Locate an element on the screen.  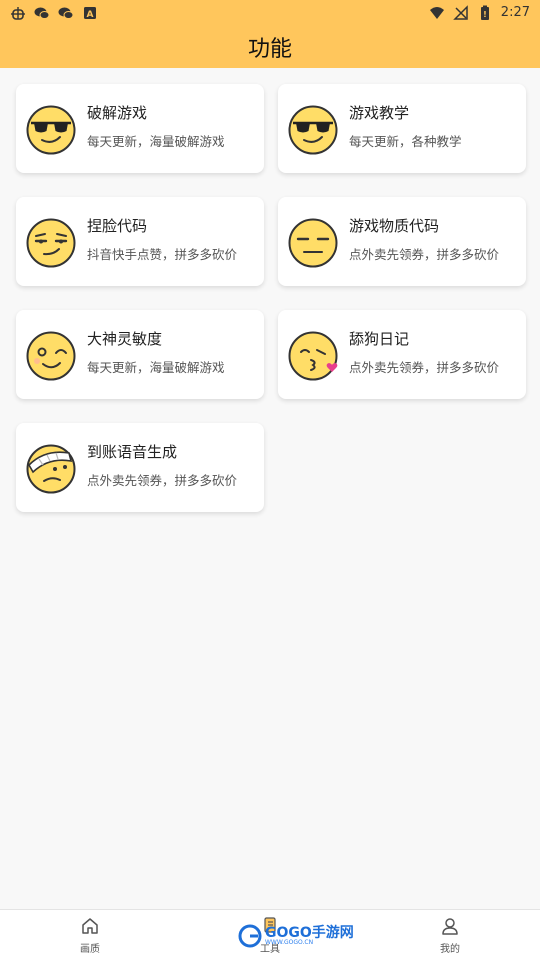
feature-title: 捏脸代码 is located at coordinates (117, 226).